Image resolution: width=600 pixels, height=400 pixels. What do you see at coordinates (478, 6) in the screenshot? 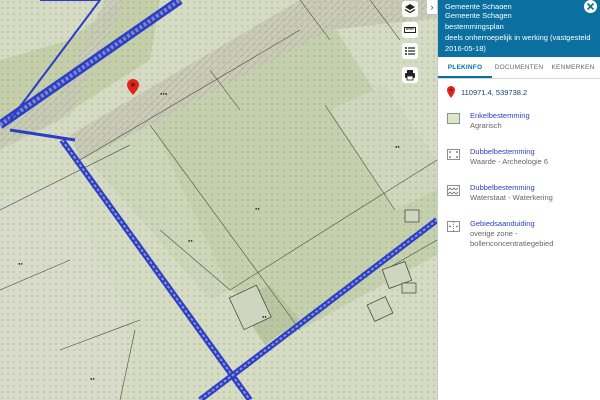
I see `panel-title-partial: Gemeente Schagen` at bounding box center [478, 6].